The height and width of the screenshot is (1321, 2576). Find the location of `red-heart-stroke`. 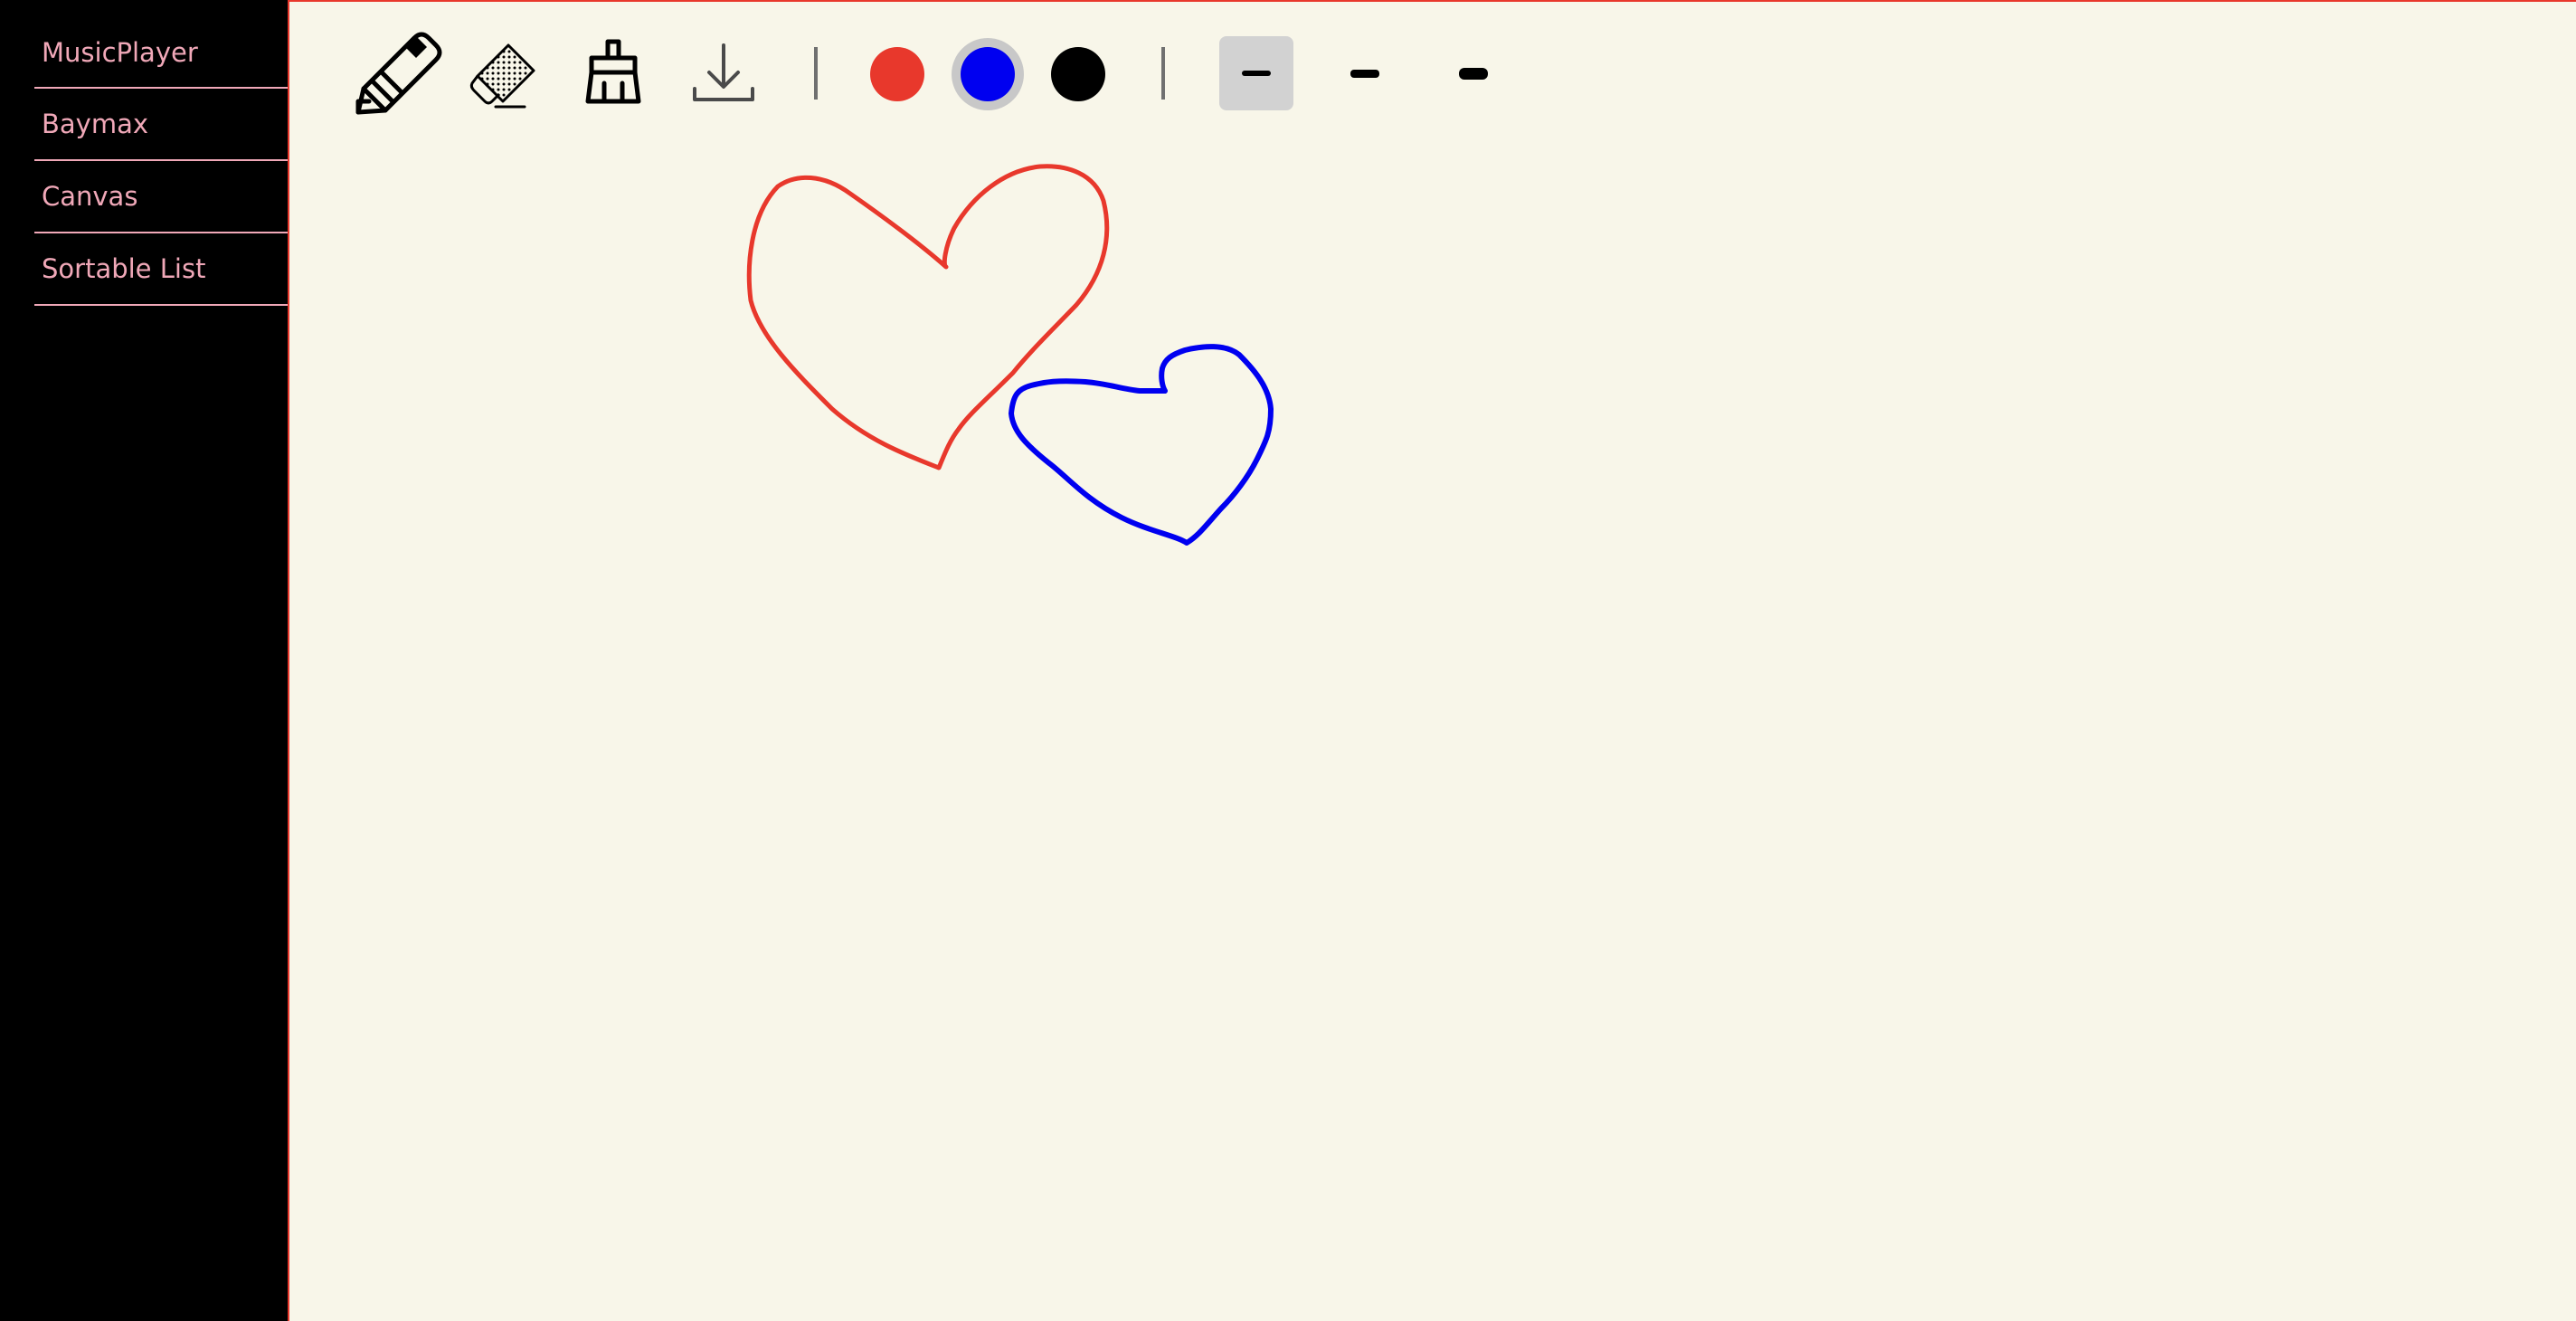

red-heart-stroke is located at coordinates (928, 317).